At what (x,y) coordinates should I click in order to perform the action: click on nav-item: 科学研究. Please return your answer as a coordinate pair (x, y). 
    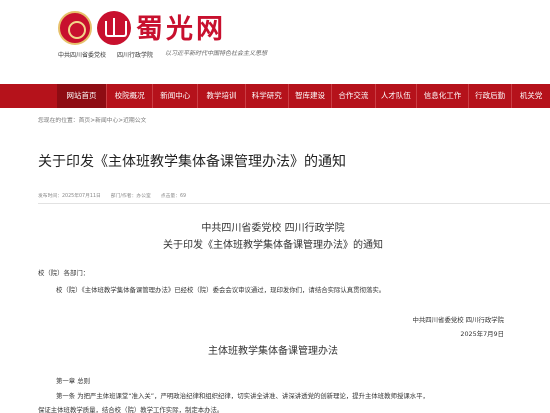
    Looking at the image, I should click on (267, 96).